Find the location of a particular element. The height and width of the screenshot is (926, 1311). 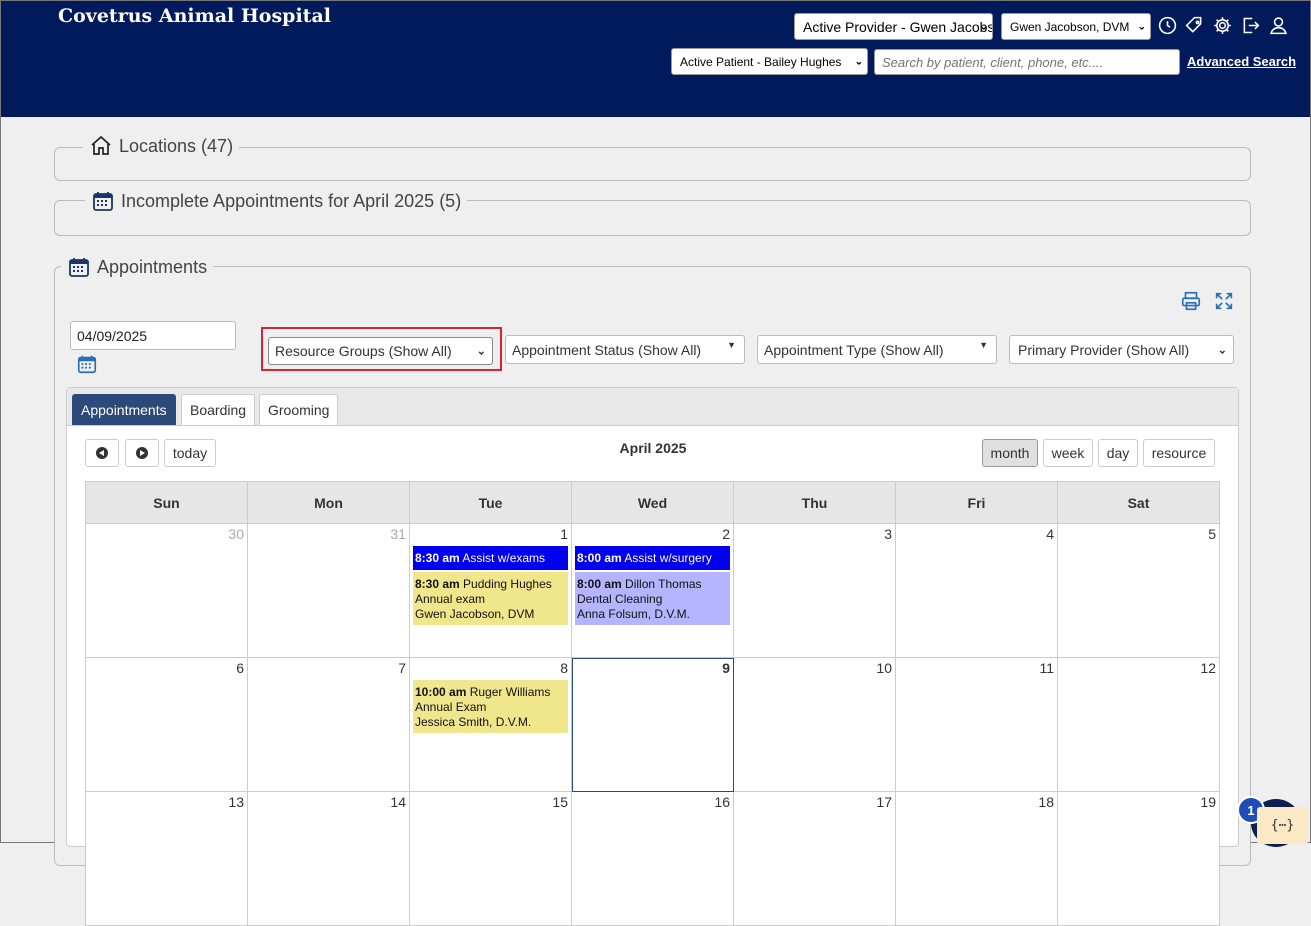

day-cell: 18 is located at coordinates (976, 858).